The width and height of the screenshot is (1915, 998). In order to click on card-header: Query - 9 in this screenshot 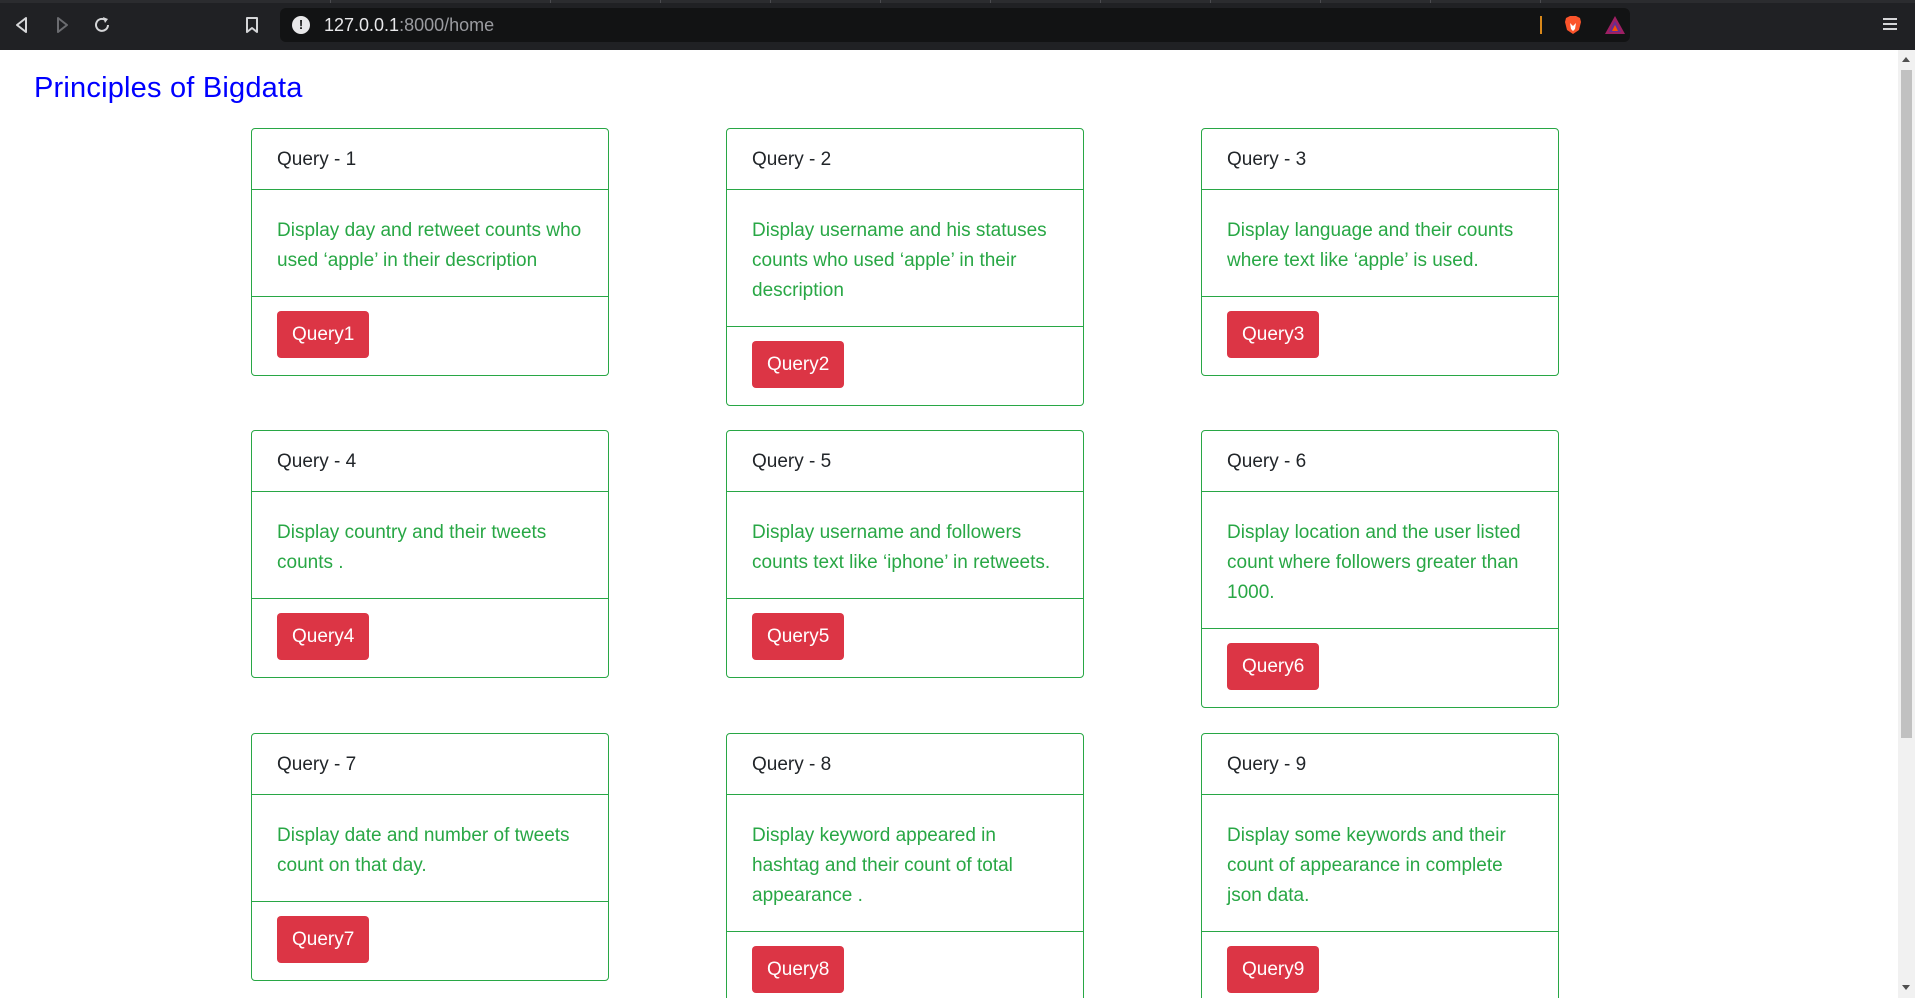, I will do `click(1380, 764)`.